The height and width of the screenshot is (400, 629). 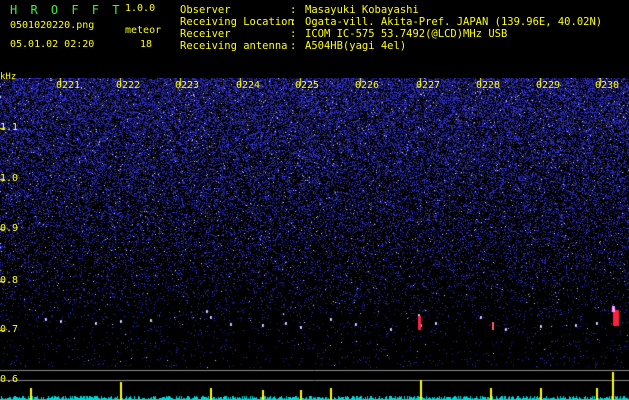 What do you see at coordinates (52, 44) in the screenshot?
I see `capture-datetime: 05.01.02 02:20` at bounding box center [52, 44].